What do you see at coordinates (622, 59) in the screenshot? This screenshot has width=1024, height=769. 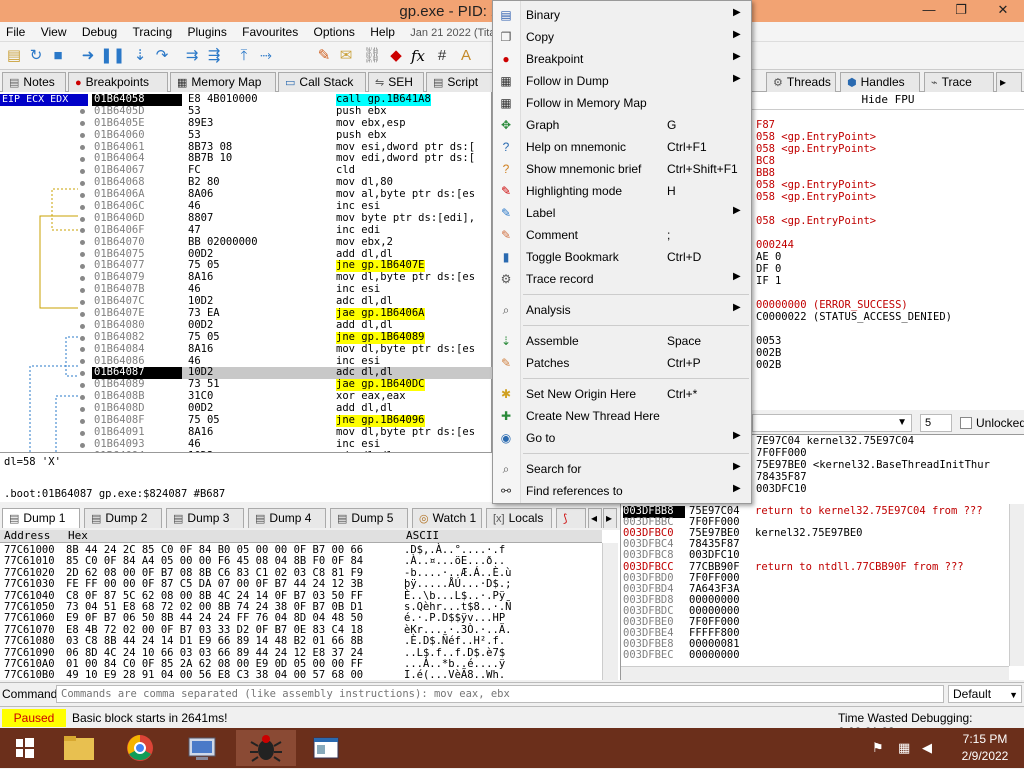 I see `context-menu-item-breakpoint: ● Breakpoint ▶` at bounding box center [622, 59].